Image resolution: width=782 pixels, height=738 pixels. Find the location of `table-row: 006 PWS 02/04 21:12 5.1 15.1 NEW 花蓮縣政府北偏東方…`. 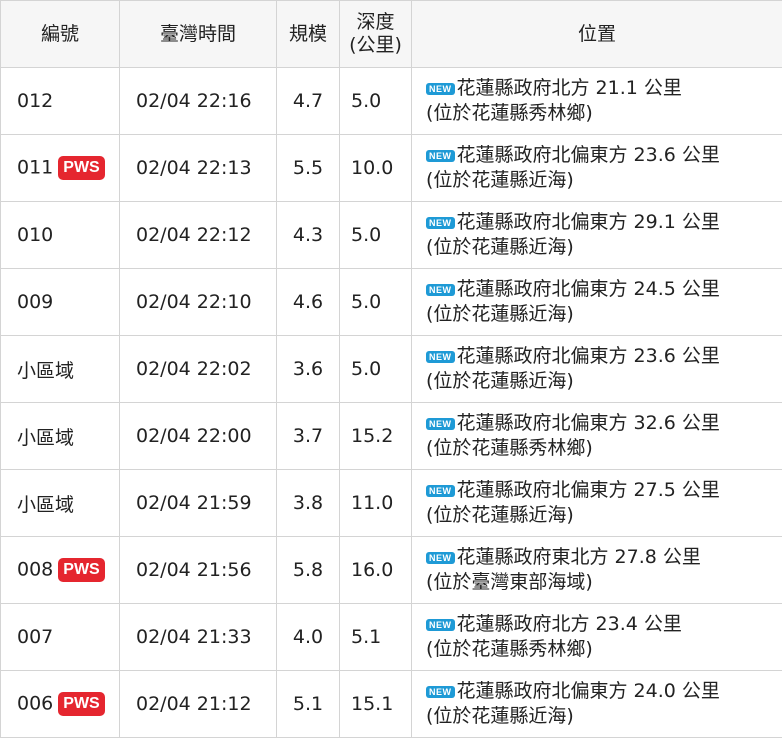

table-row: 006 PWS 02/04 21:12 5.1 15.1 NEW 花蓮縣政府北偏東方… is located at coordinates (391, 704).